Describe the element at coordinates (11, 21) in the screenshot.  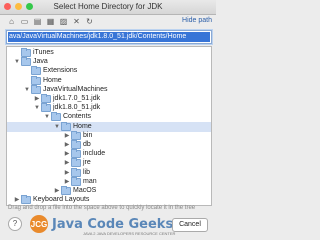
I see `home-icon: ⌂` at that location.